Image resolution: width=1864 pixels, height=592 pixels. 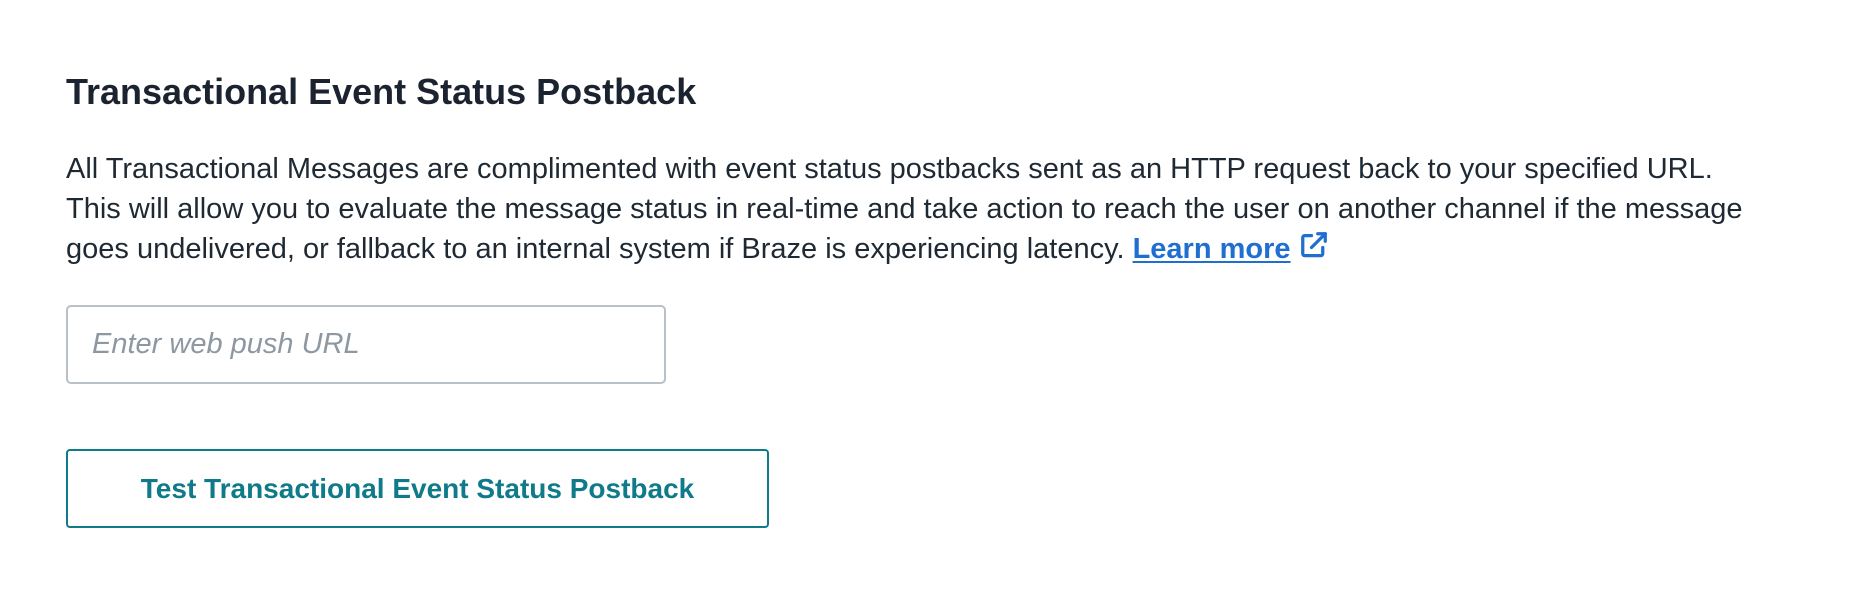 I want to click on learn-more-link: Learn more, so click(x=1212, y=249).